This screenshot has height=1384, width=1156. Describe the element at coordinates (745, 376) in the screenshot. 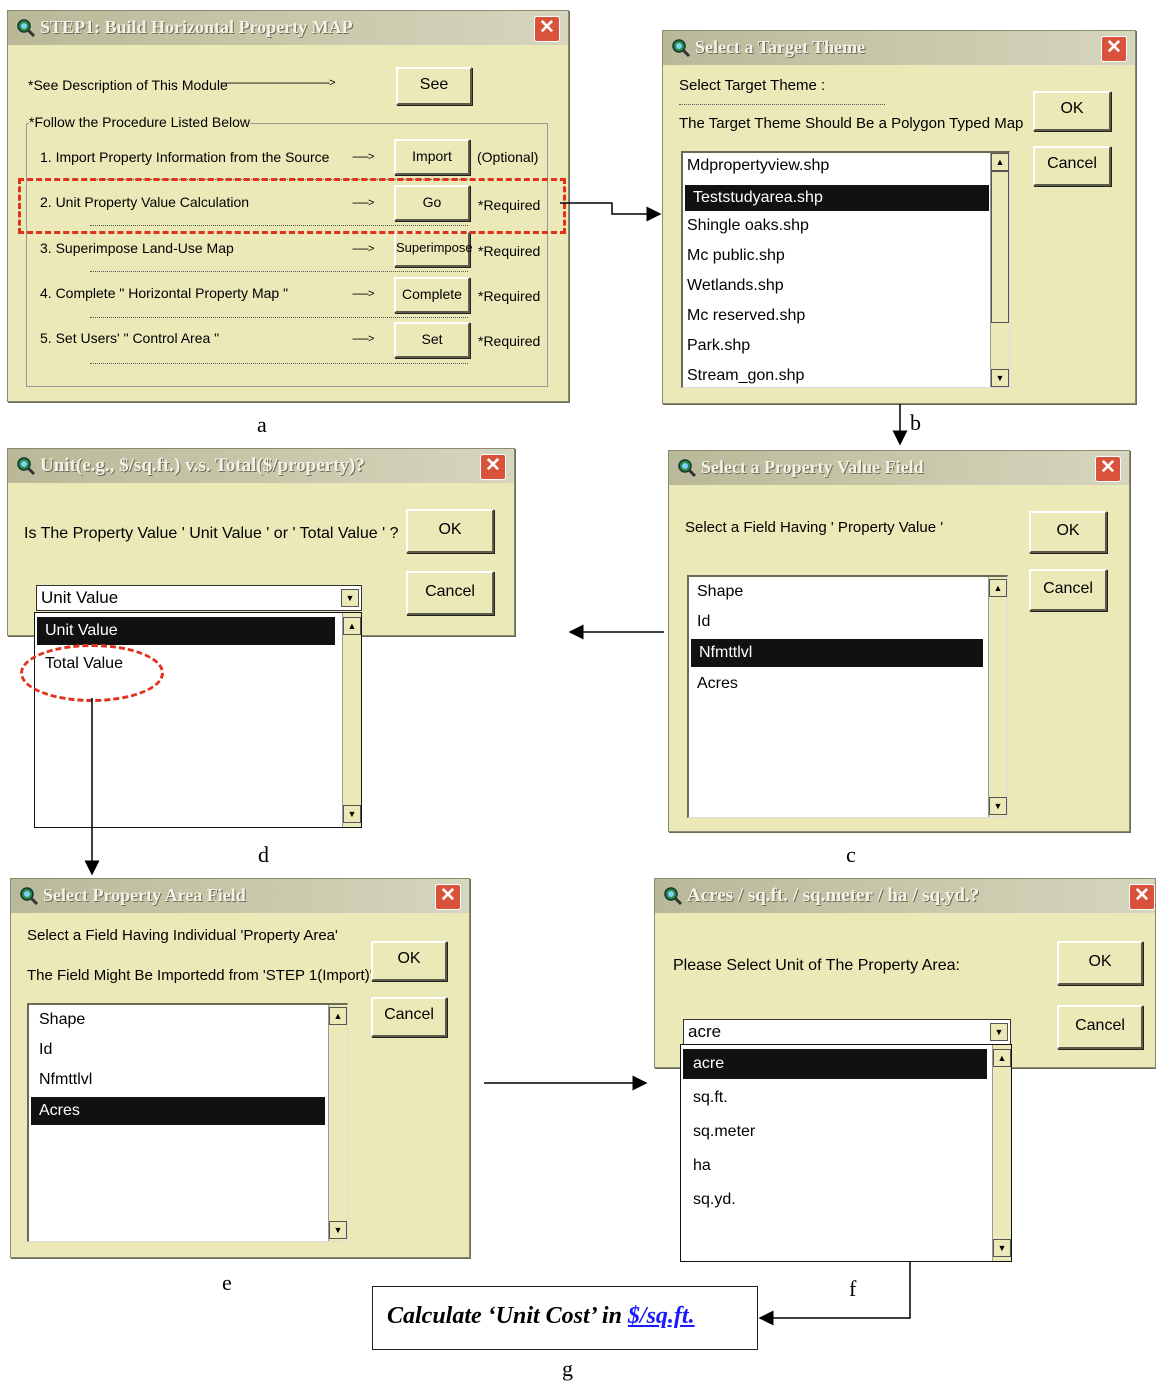

I see `list-item: Stream_gon.shp` at that location.